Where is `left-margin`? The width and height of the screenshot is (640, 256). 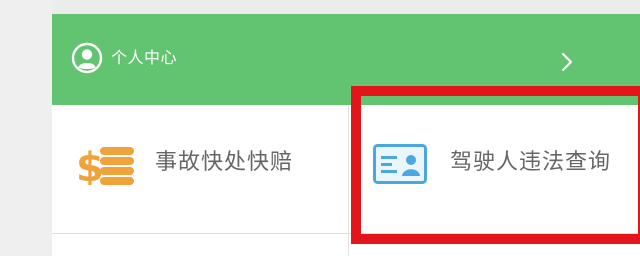 left-margin is located at coordinates (26, 128).